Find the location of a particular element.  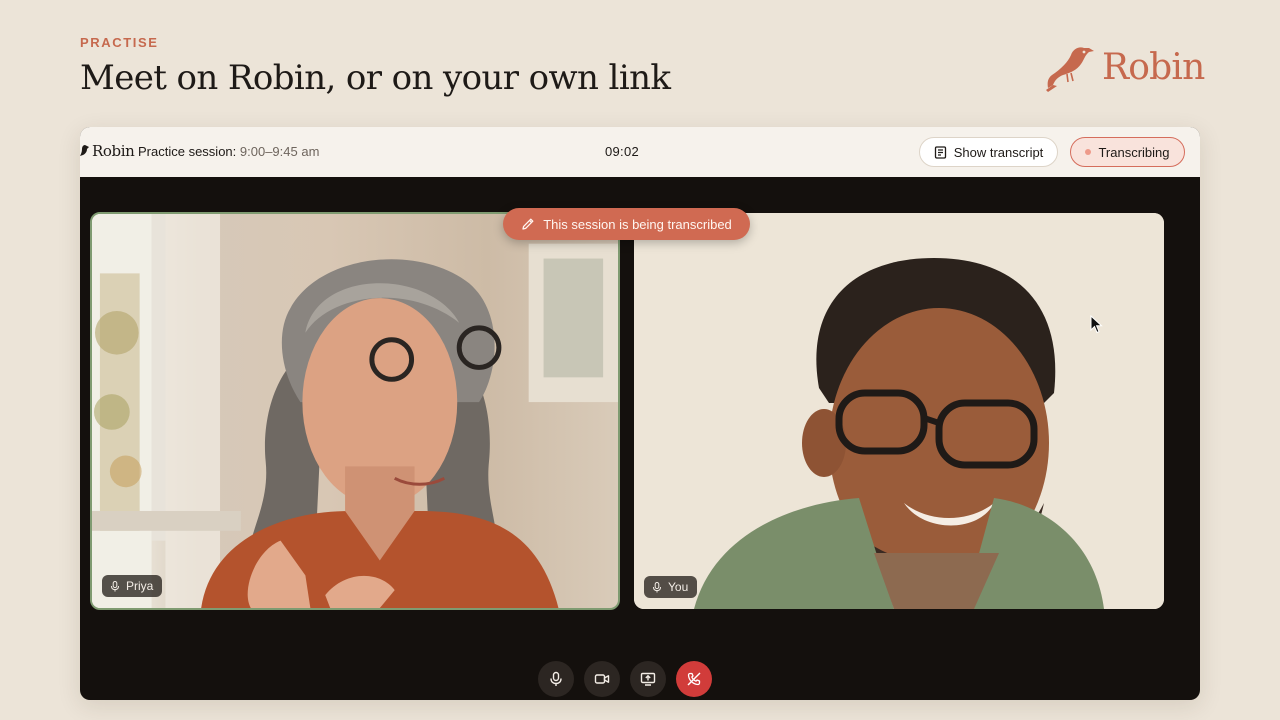

transcribing-toggle: Transcribing is located at coordinates (1127, 152).